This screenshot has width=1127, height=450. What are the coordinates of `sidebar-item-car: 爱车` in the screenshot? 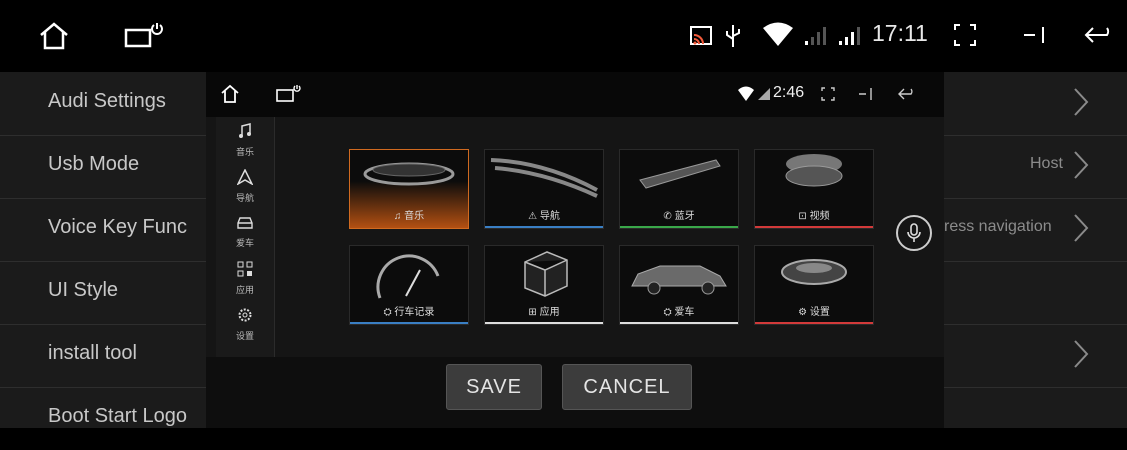 It's located at (245, 232).